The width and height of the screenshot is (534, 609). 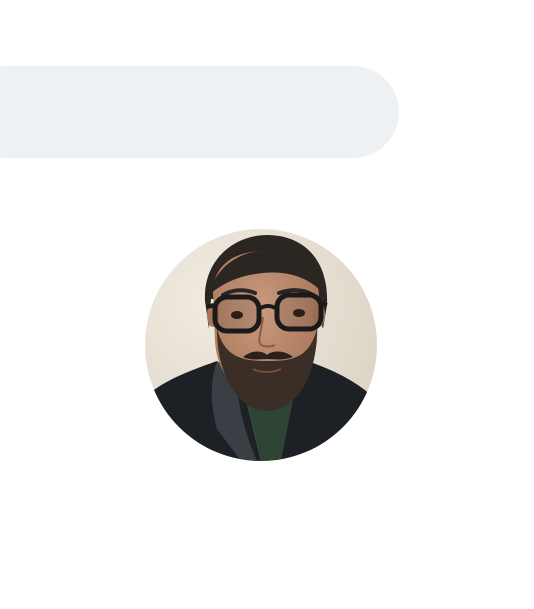 What do you see at coordinates (237, 315) in the screenshot?
I see `eye-left` at bounding box center [237, 315].